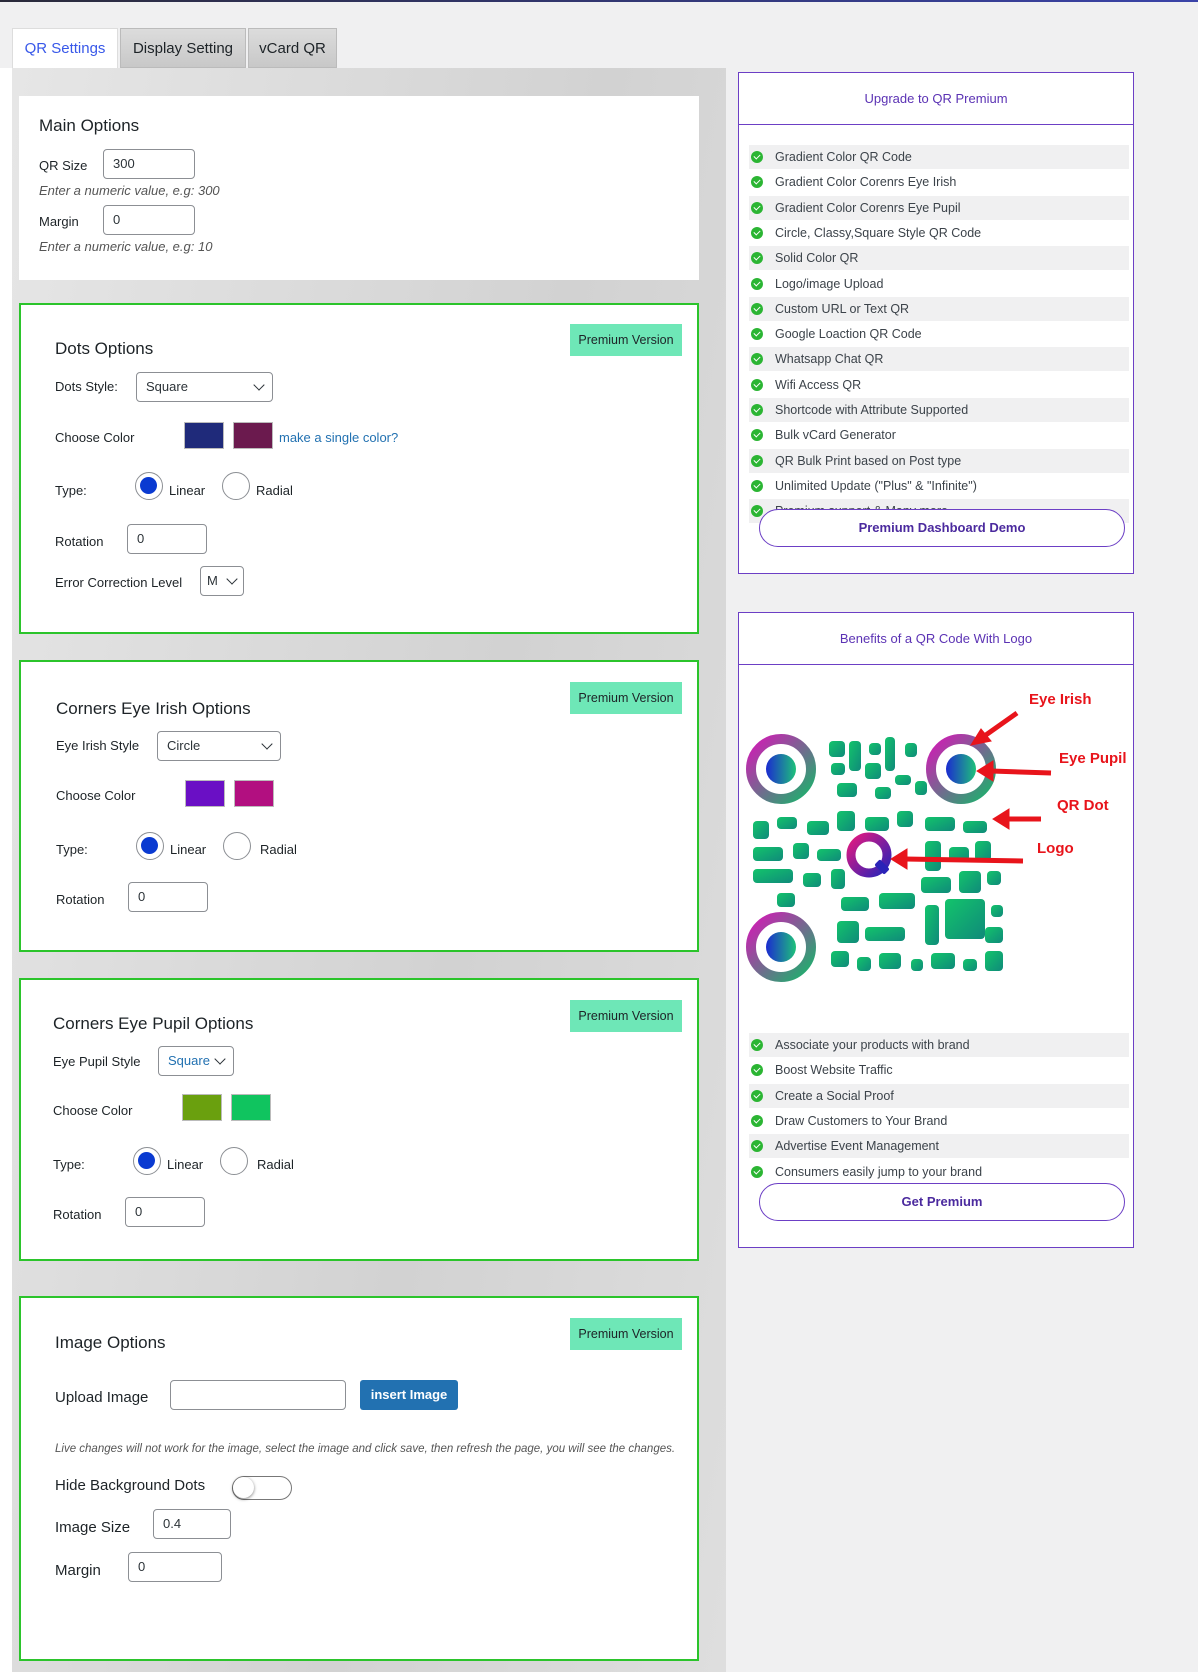 The image size is (1198, 1672). What do you see at coordinates (222, 581) in the screenshot?
I see `error-correction-select: M` at bounding box center [222, 581].